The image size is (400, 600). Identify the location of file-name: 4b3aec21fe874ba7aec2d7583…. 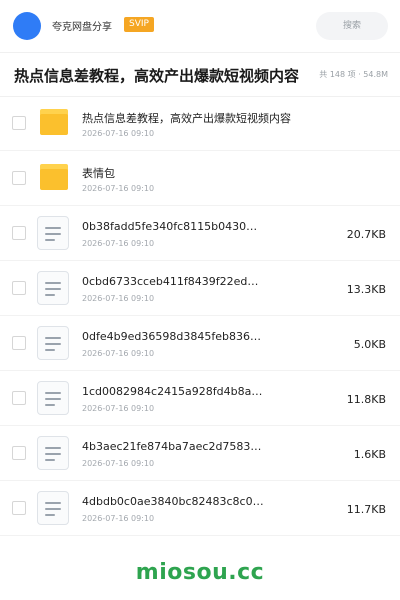
(171, 446).